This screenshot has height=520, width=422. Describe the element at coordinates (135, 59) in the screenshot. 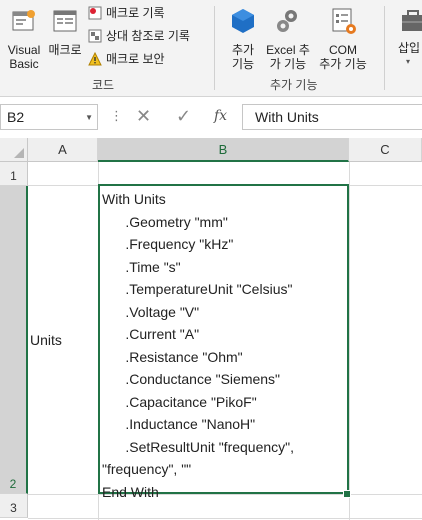

I see `macro-security-label: 매크로 보안` at that location.